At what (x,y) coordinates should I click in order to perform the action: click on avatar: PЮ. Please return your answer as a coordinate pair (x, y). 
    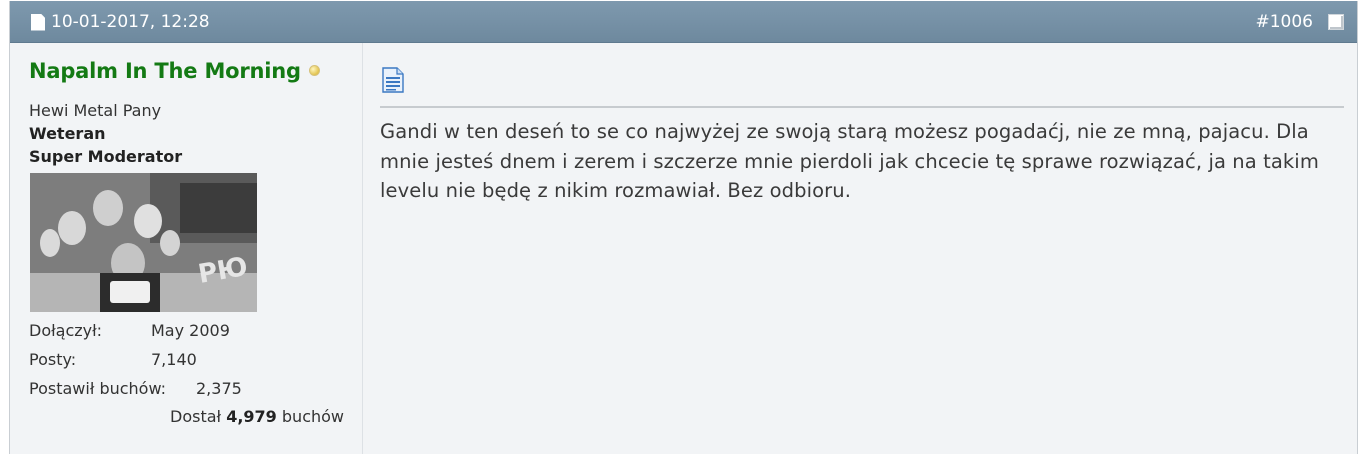
    Looking at the image, I should click on (143, 242).